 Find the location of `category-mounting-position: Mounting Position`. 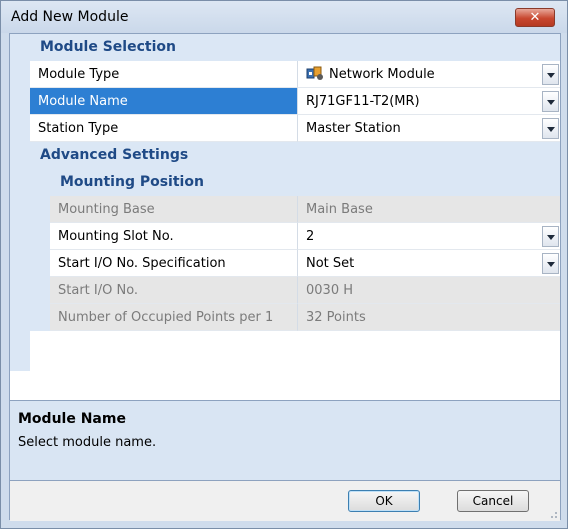

category-mounting-position: Mounting Position is located at coordinates (285, 182).